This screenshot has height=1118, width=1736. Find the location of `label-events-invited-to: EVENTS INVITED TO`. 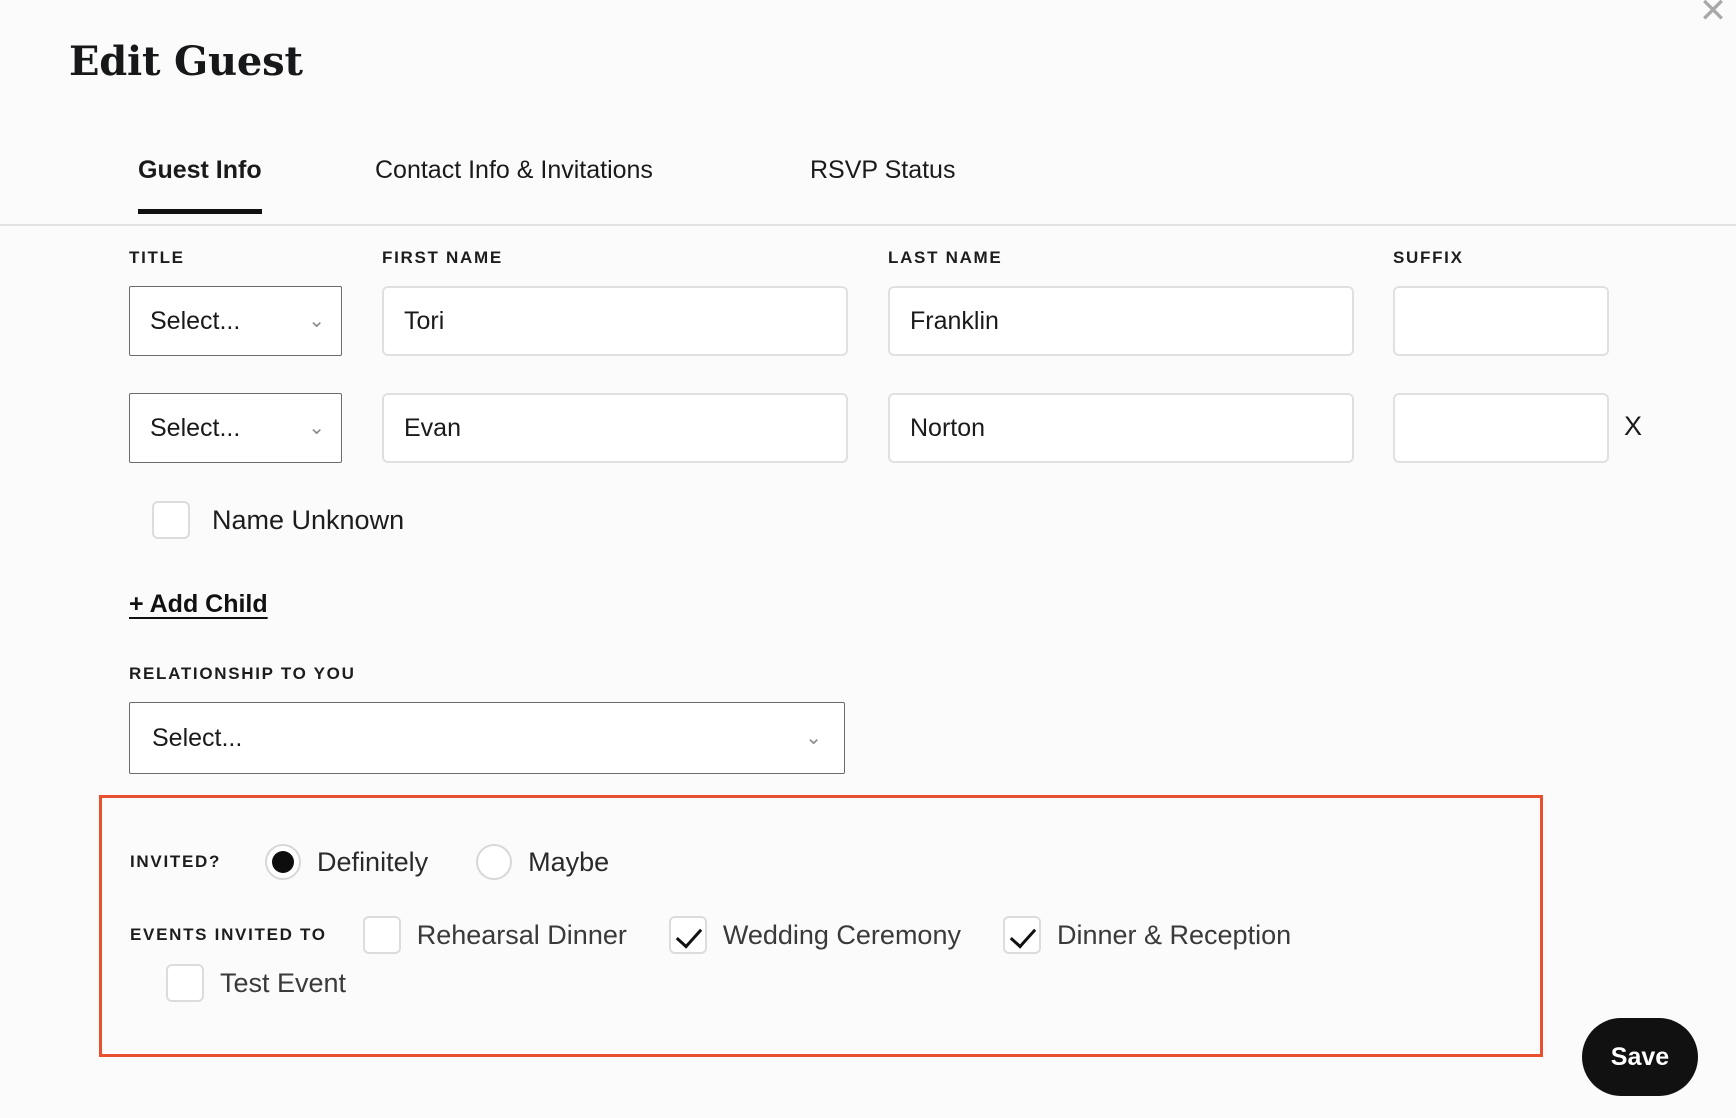

label-events-invited-to: EVENTS INVITED TO is located at coordinates (228, 934).